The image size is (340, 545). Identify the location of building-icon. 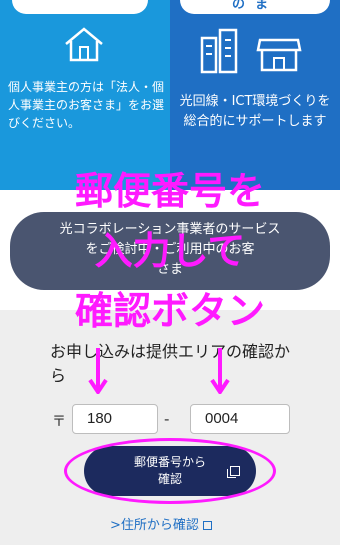
(219, 51).